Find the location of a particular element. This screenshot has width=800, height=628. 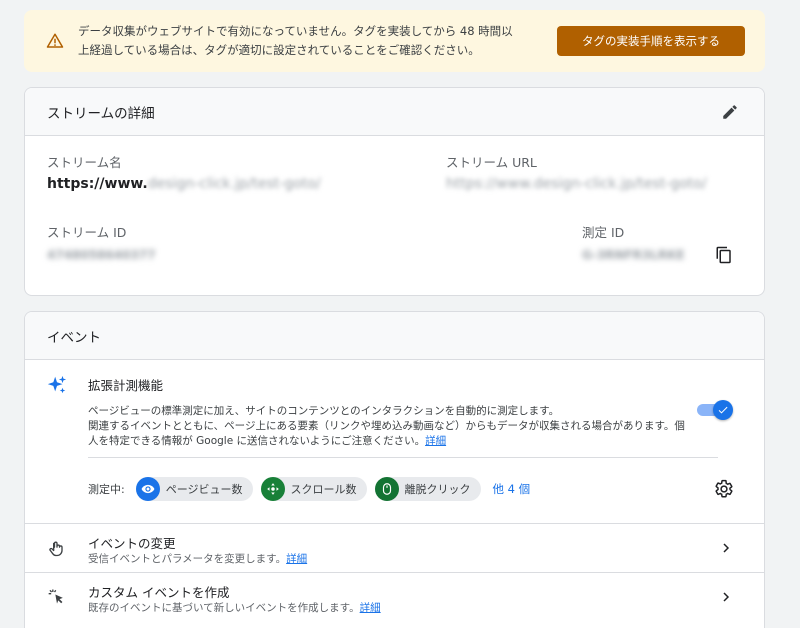

check-icon is located at coordinates (723, 410).